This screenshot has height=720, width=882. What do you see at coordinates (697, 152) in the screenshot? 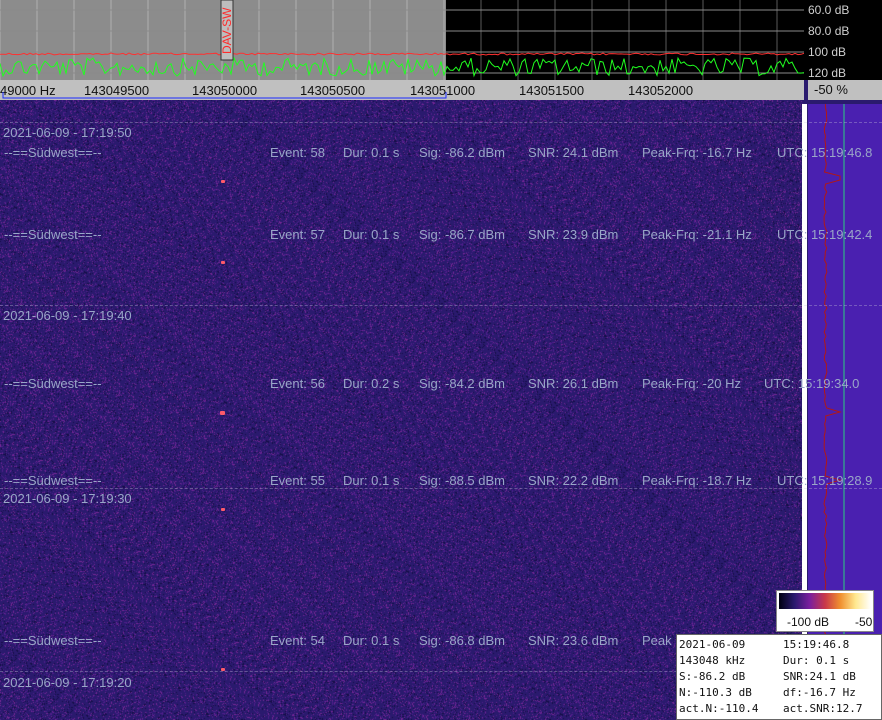
I see `event-peak-freq: Peak-Frq: -16.7 Hz` at bounding box center [697, 152].